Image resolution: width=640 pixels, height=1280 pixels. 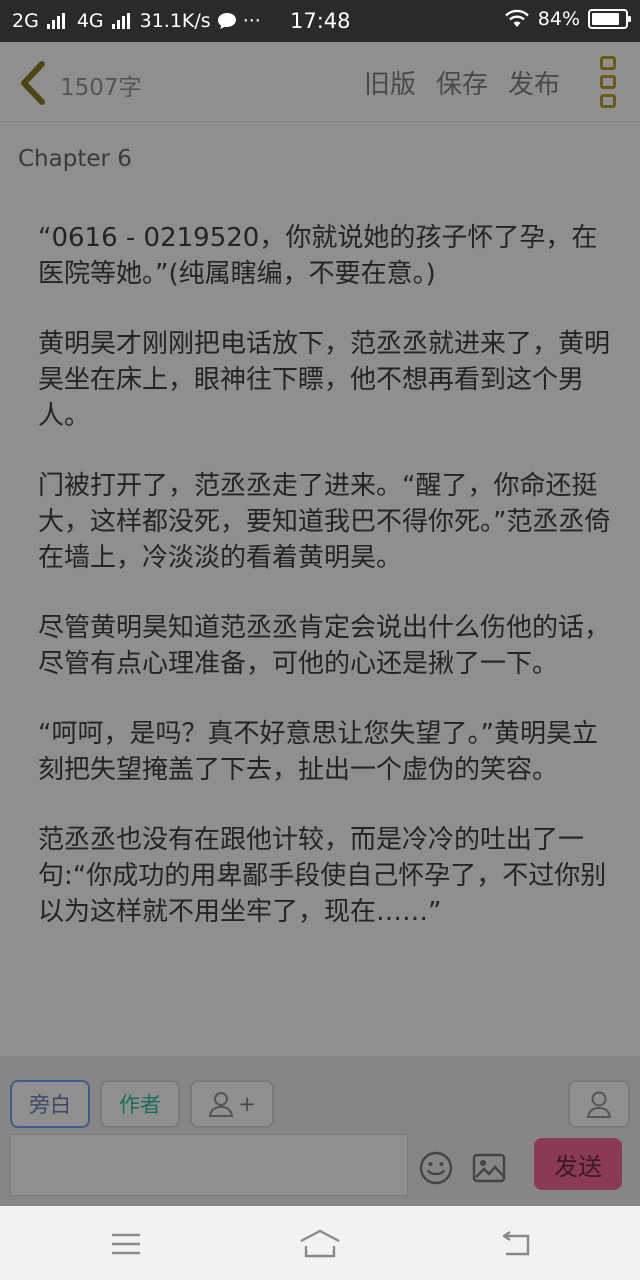 What do you see at coordinates (50, 1104) in the screenshot?
I see `narration-button: 旁白` at bounding box center [50, 1104].